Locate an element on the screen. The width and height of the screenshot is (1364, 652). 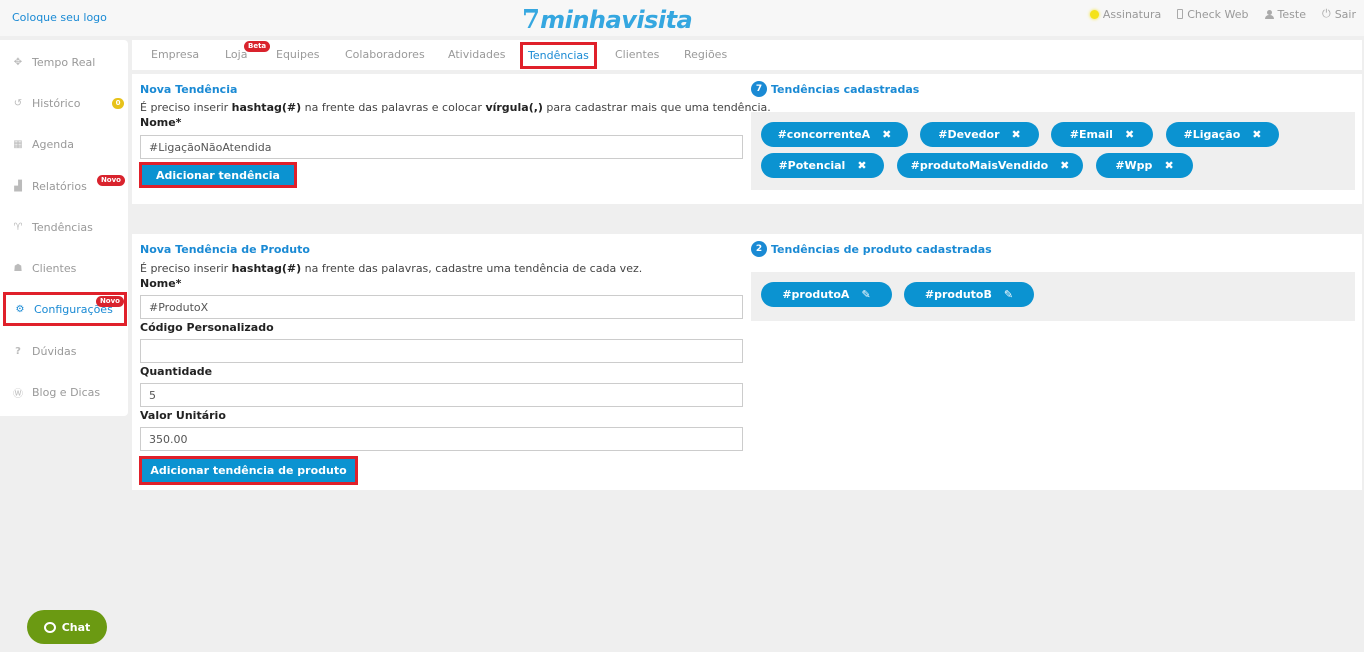
trend-list-header: 7 Tendências cadastradas is located at coordinates (835, 89).